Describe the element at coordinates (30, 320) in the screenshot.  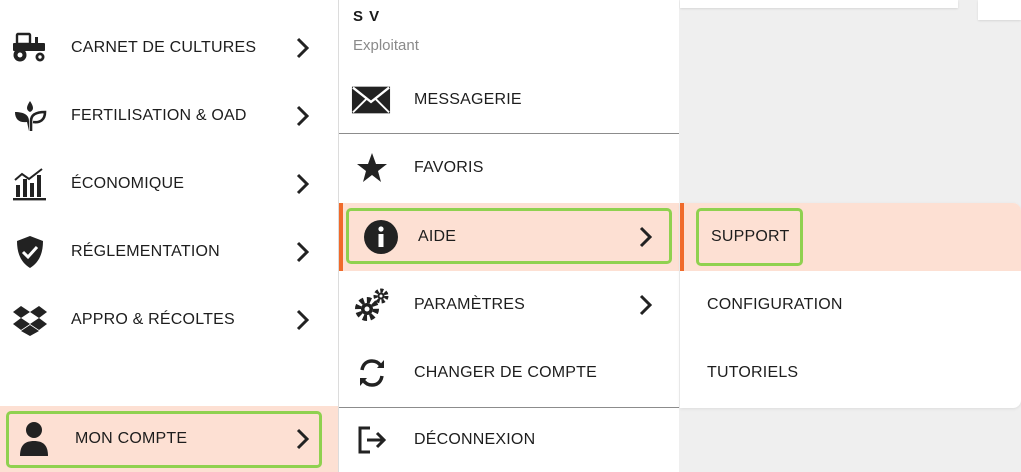
I see `dropbox-icon` at that location.